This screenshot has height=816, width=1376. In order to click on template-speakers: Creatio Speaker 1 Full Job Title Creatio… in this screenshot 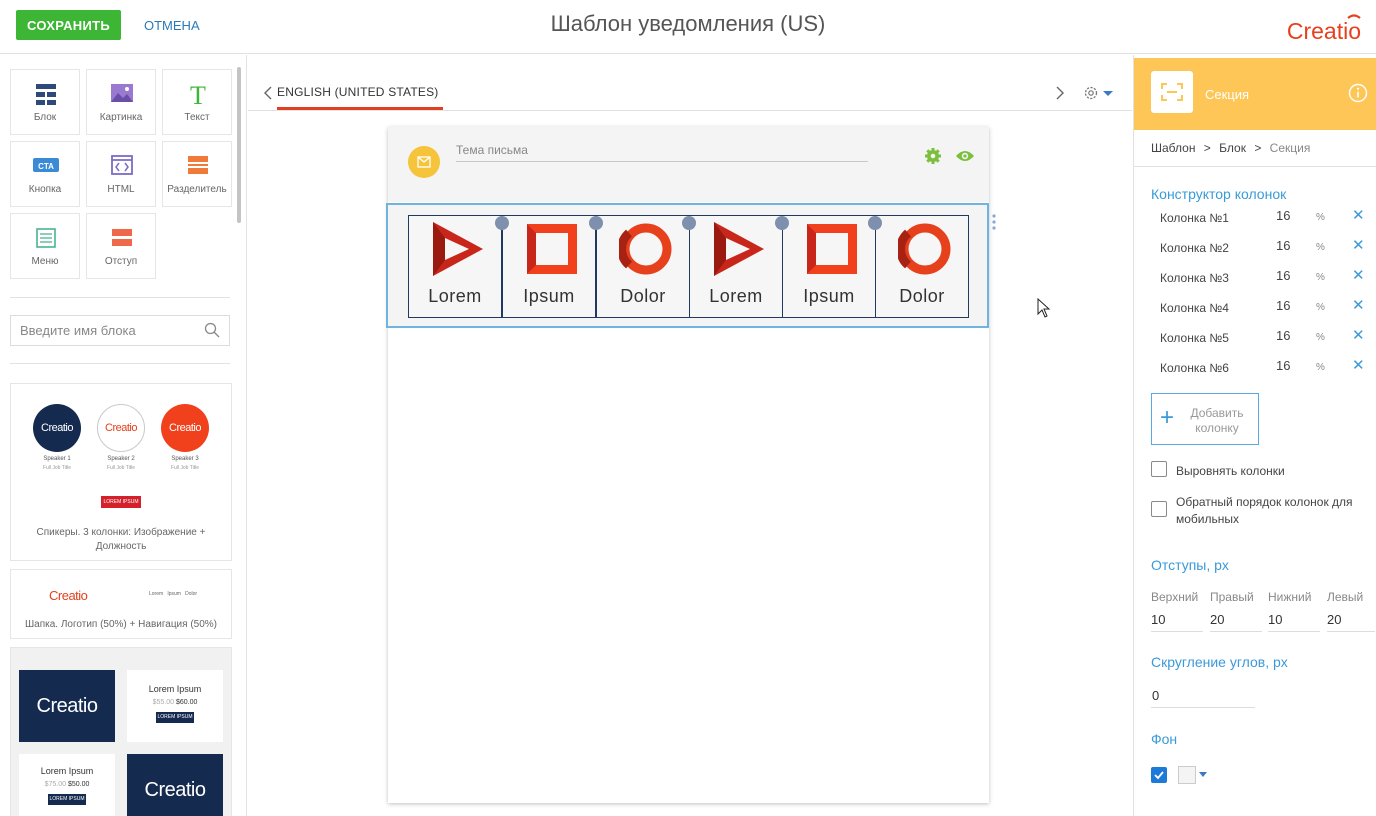, I will do `click(121, 472)`.